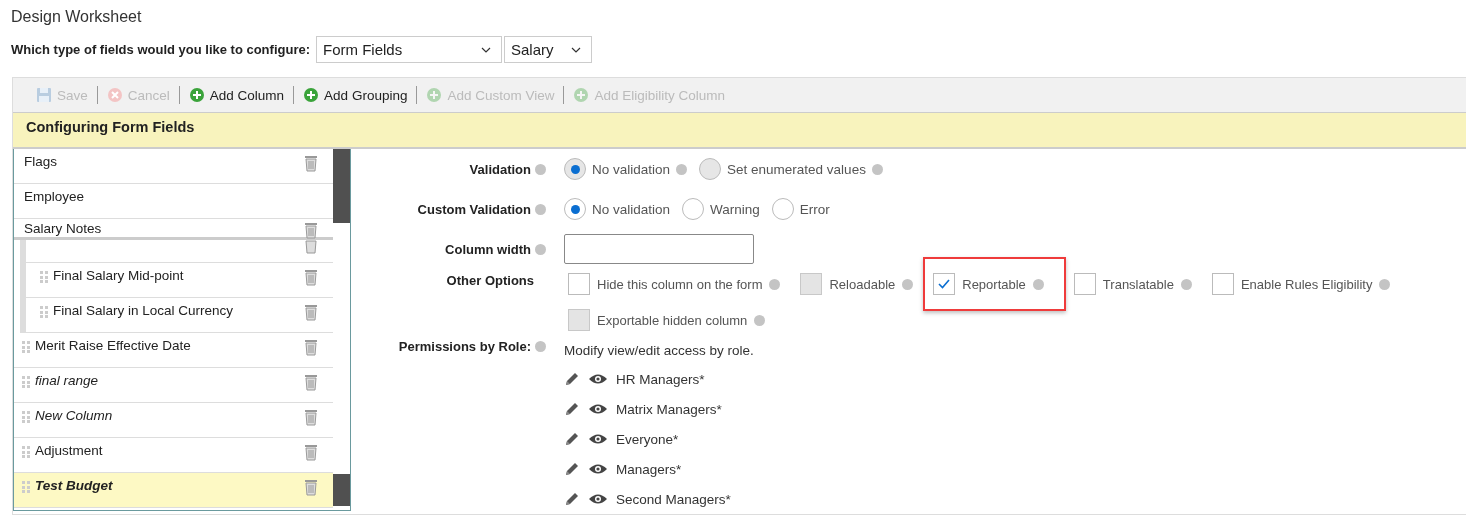 The height and width of the screenshot is (521, 1466). What do you see at coordinates (680, 284) in the screenshot?
I see `checkbox-label: Hide this column on the form` at bounding box center [680, 284].